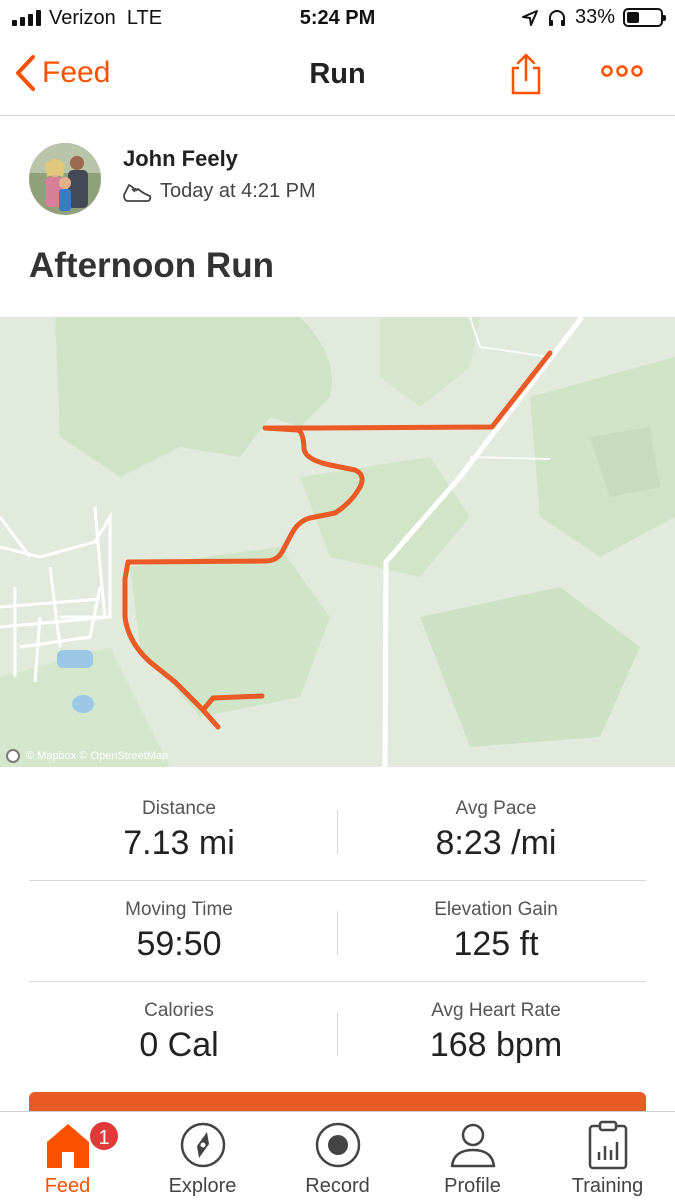 The width and height of the screenshot is (675, 1200). I want to click on share-button, so click(526, 76).